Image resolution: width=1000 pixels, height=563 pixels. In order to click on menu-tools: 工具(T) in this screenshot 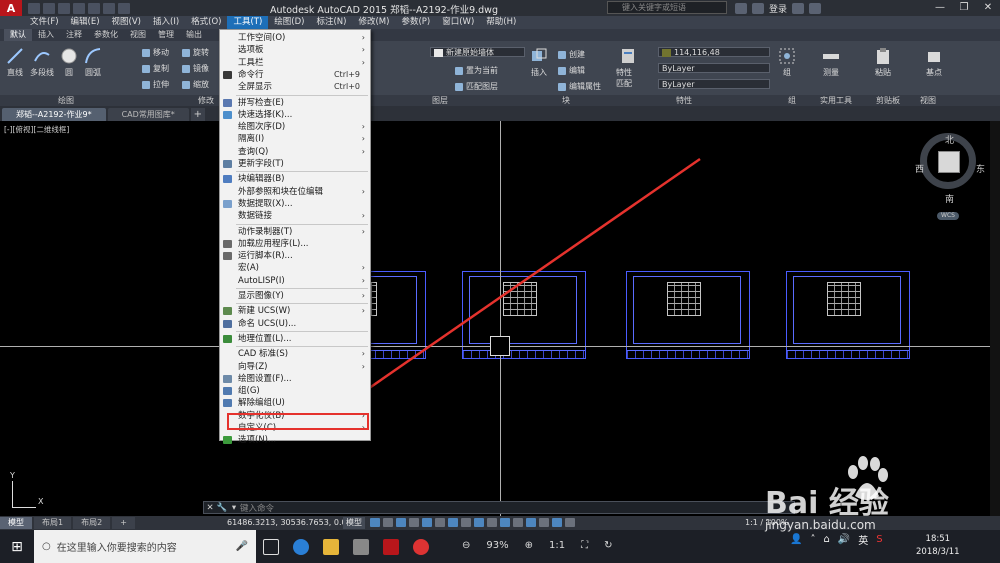, I will do `click(248, 22)`.